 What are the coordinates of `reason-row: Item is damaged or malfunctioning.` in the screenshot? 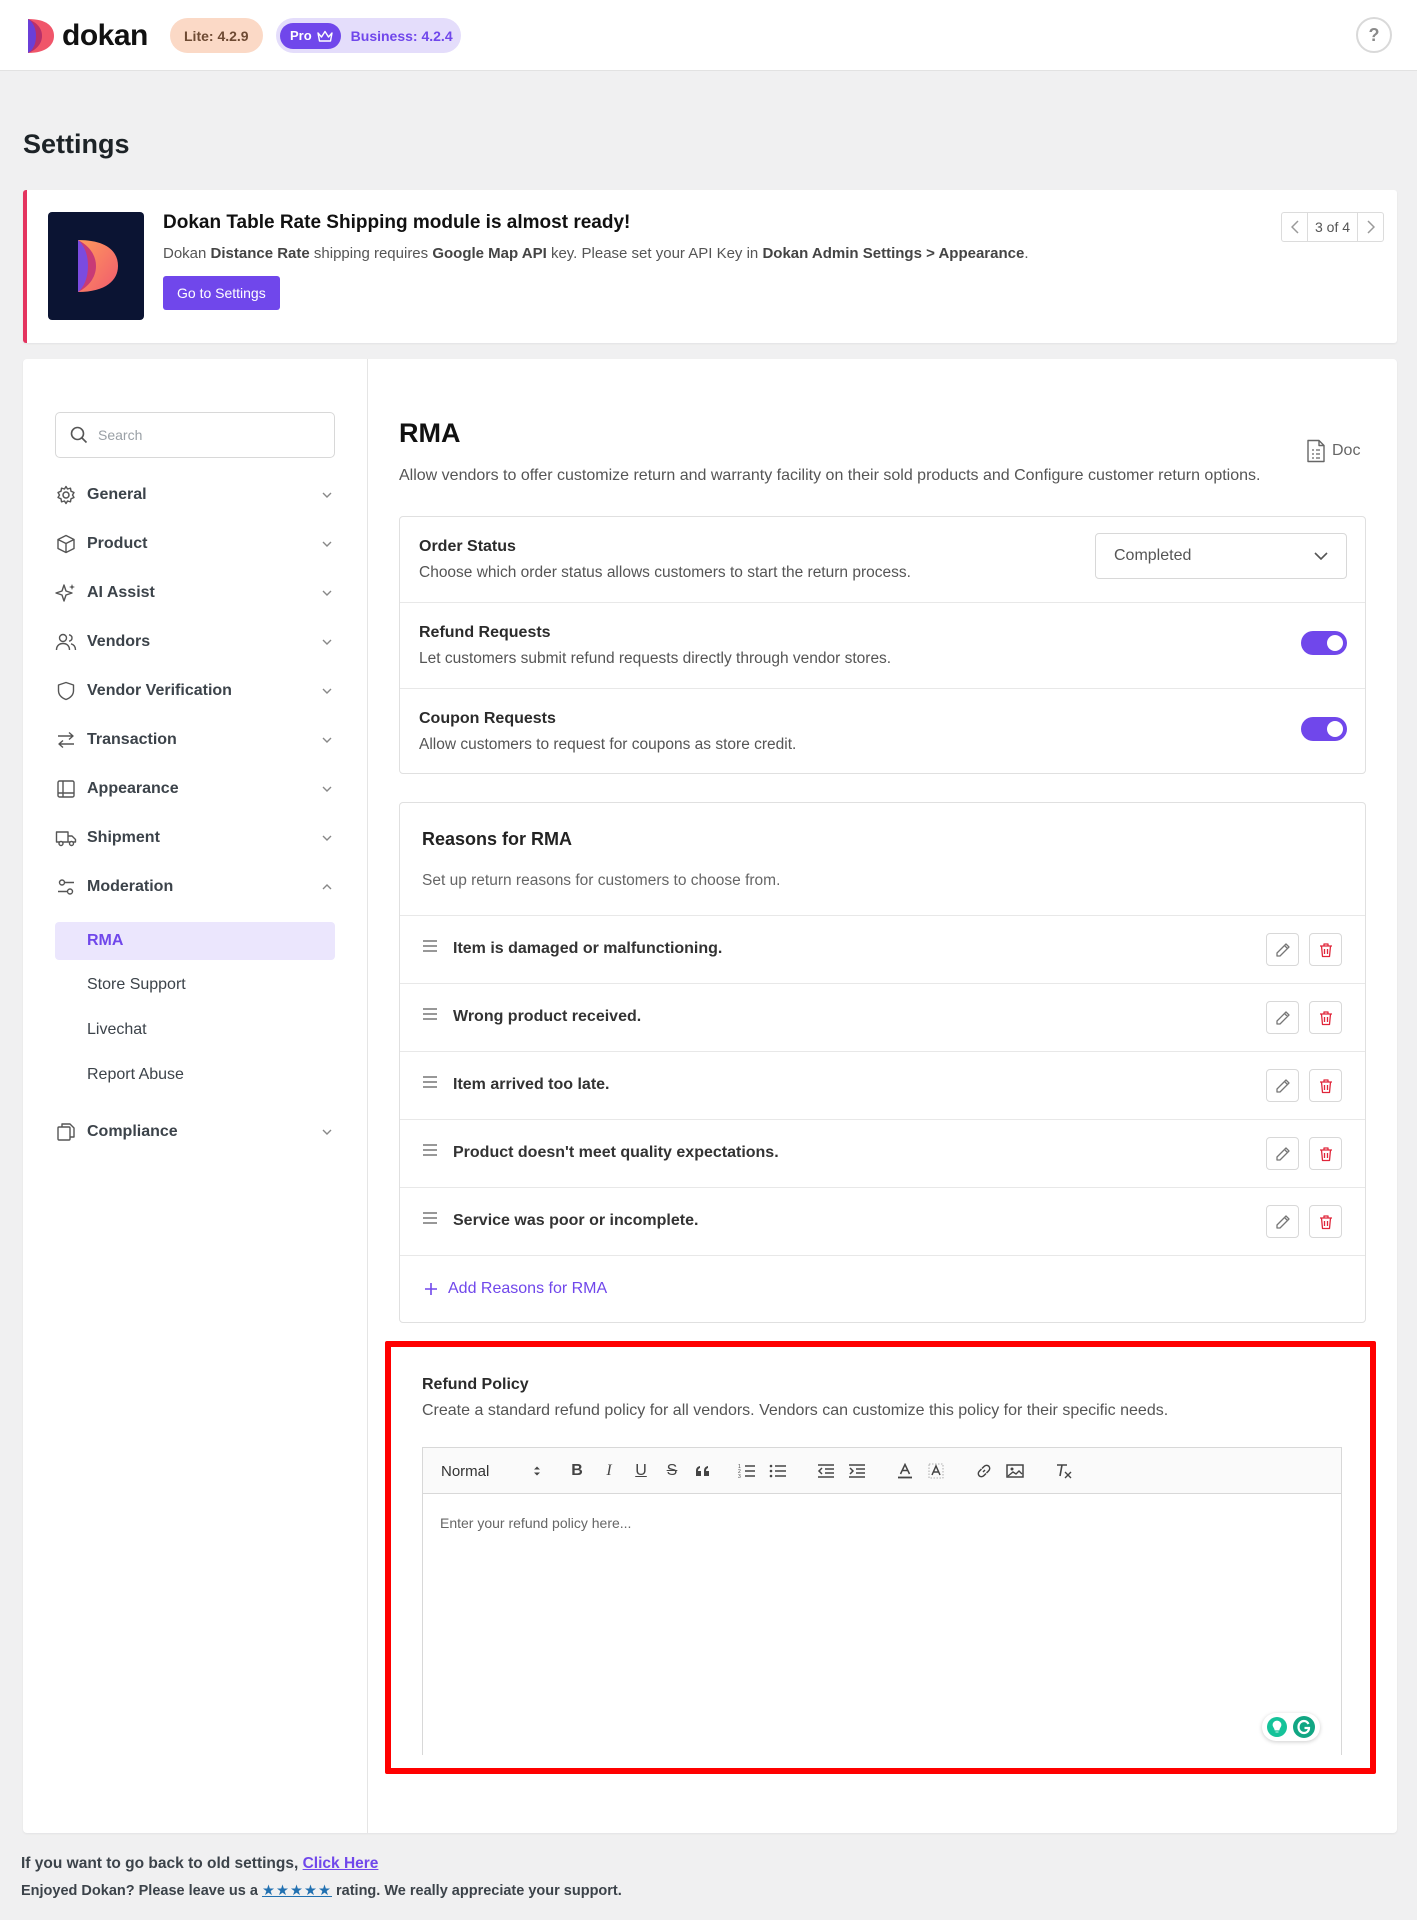 It's located at (882, 949).